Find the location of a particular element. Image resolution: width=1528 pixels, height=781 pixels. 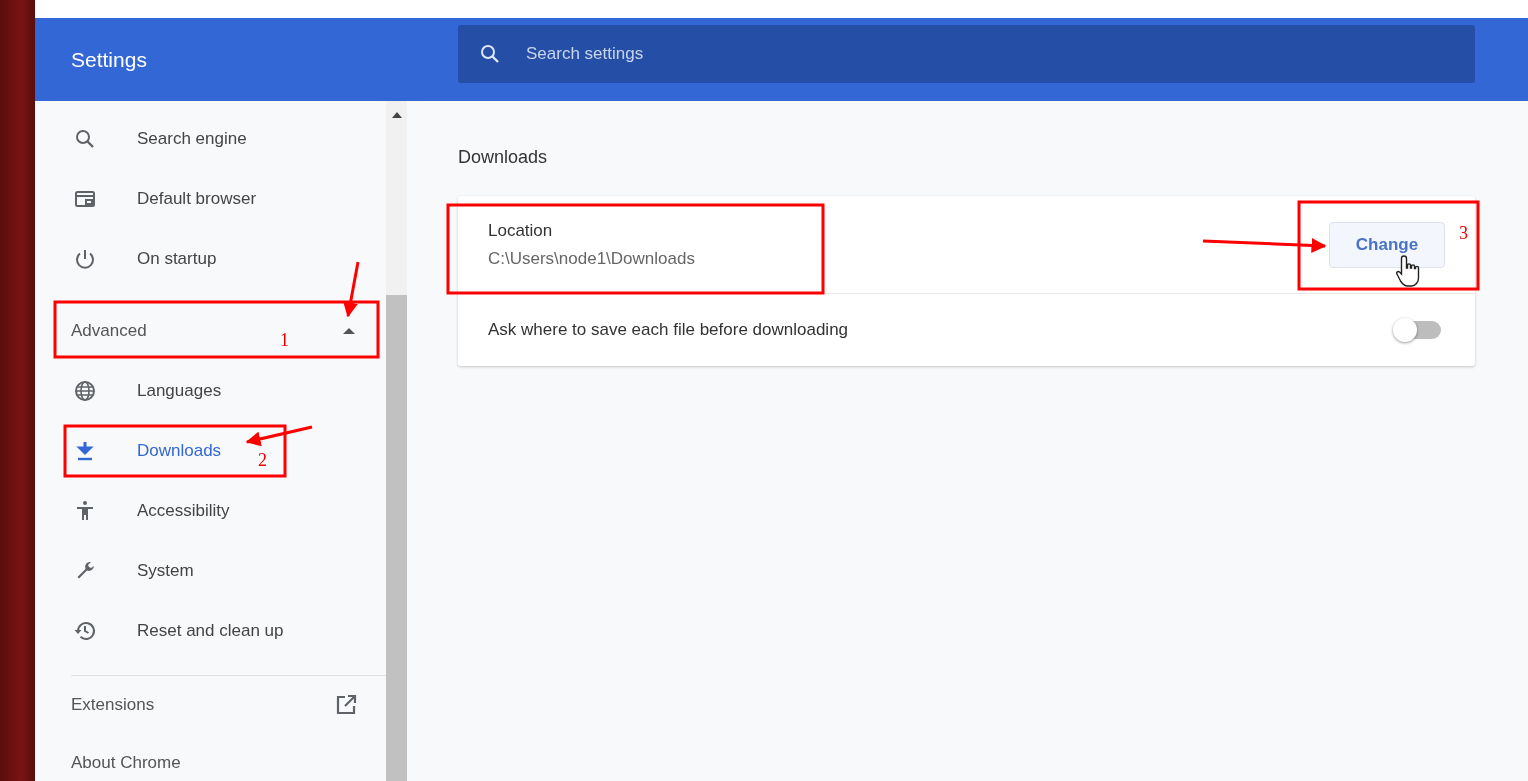

scroll-up-icon is located at coordinates (396, 115).